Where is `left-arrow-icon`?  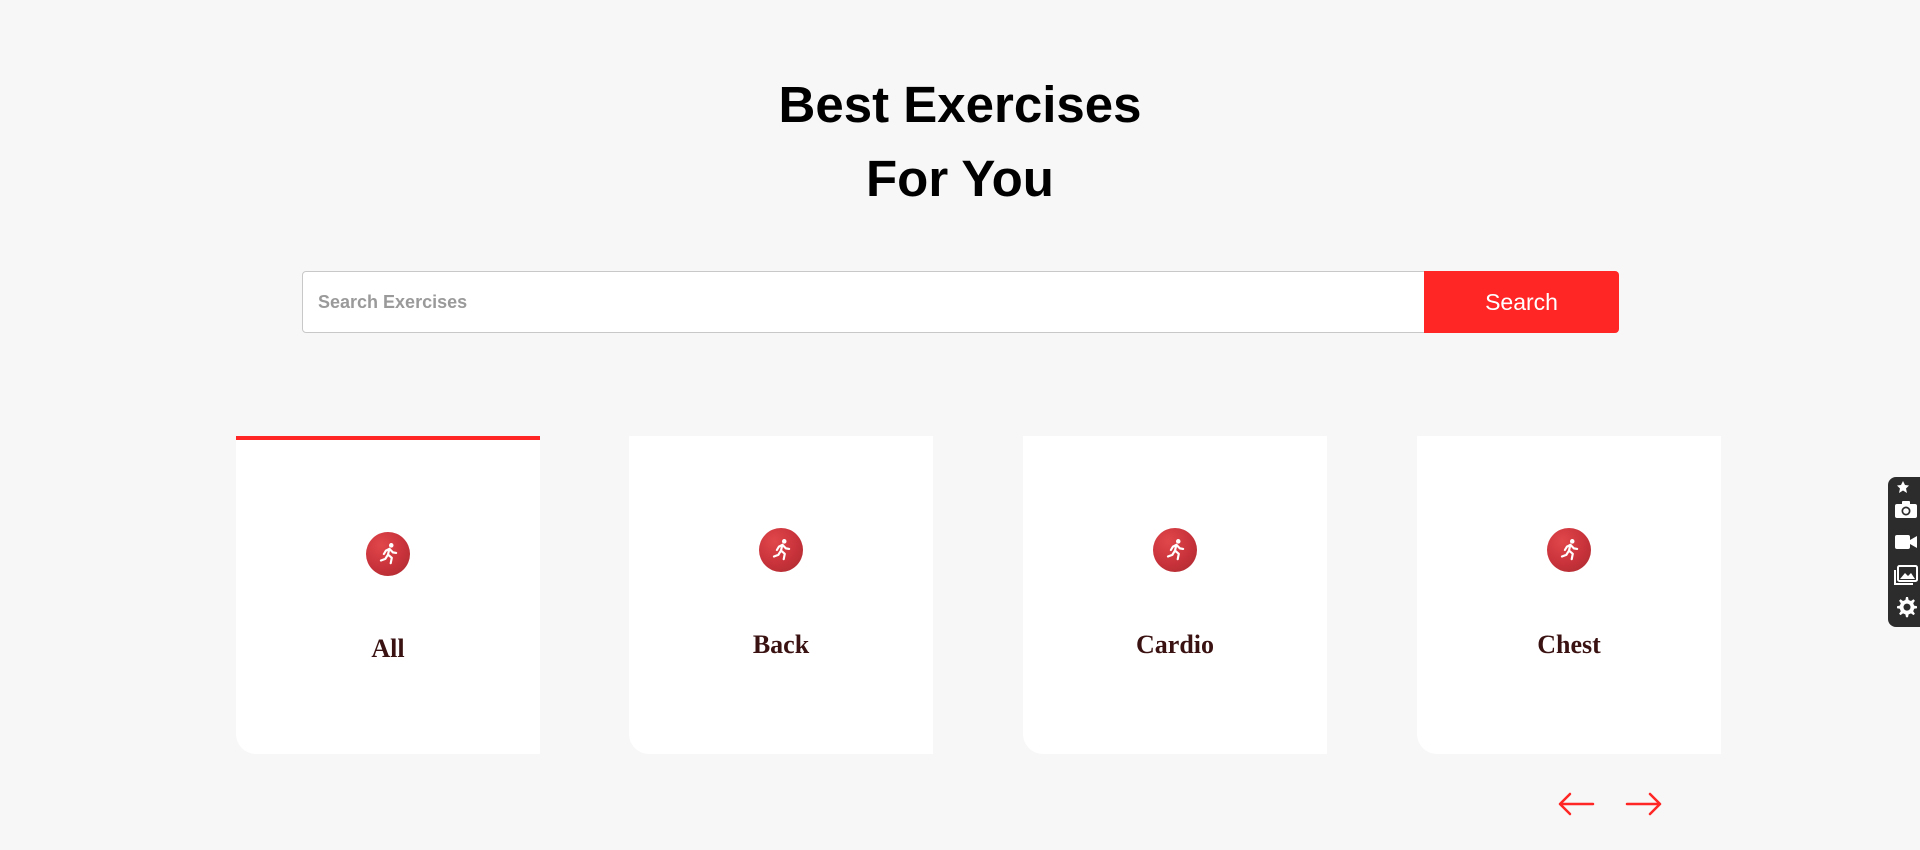 left-arrow-icon is located at coordinates (1576, 804).